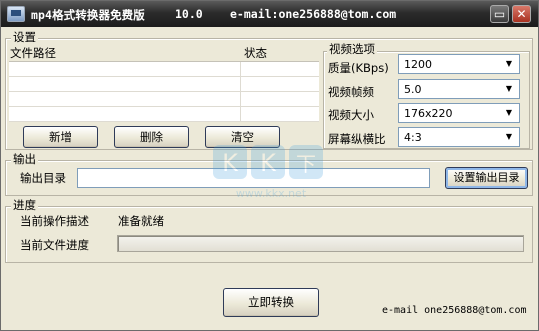 This screenshot has height=331, width=539. What do you see at coordinates (418, 64) in the screenshot?
I see `quality-value: 1200` at bounding box center [418, 64].